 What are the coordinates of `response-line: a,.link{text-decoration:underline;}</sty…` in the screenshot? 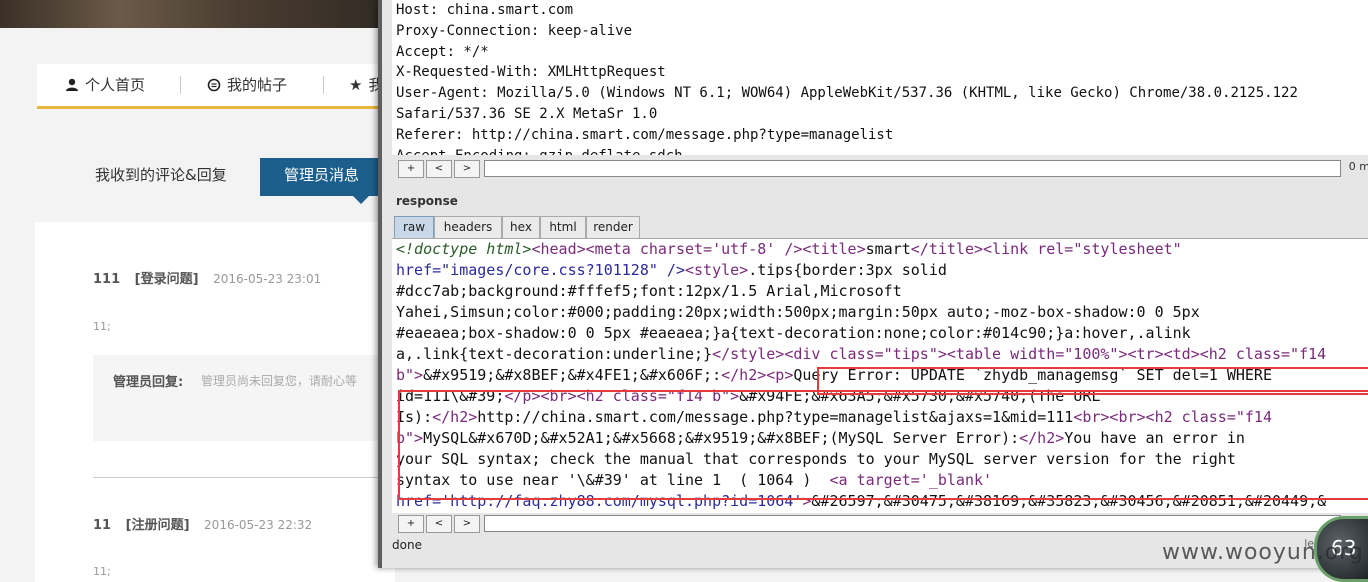 It's located at (861, 354).